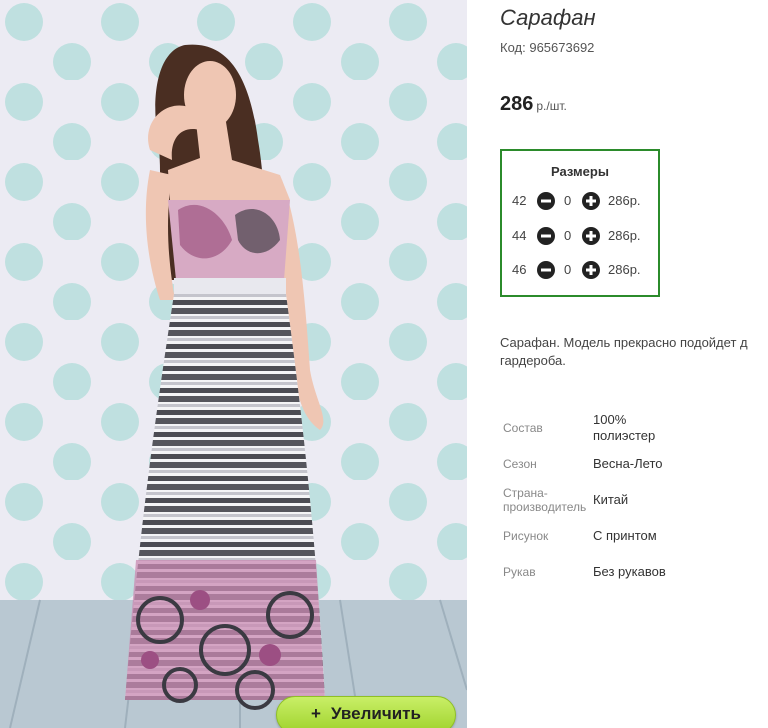  What do you see at coordinates (519, 235) in the screenshot?
I see `size-value: 44` at bounding box center [519, 235].